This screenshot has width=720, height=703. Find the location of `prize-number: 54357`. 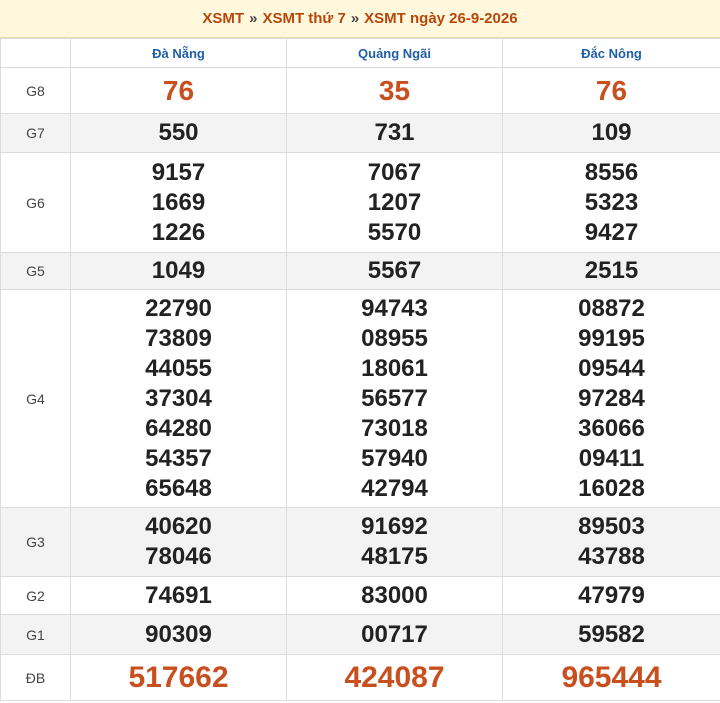

prize-number: 54357 is located at coordinates (178, 458).